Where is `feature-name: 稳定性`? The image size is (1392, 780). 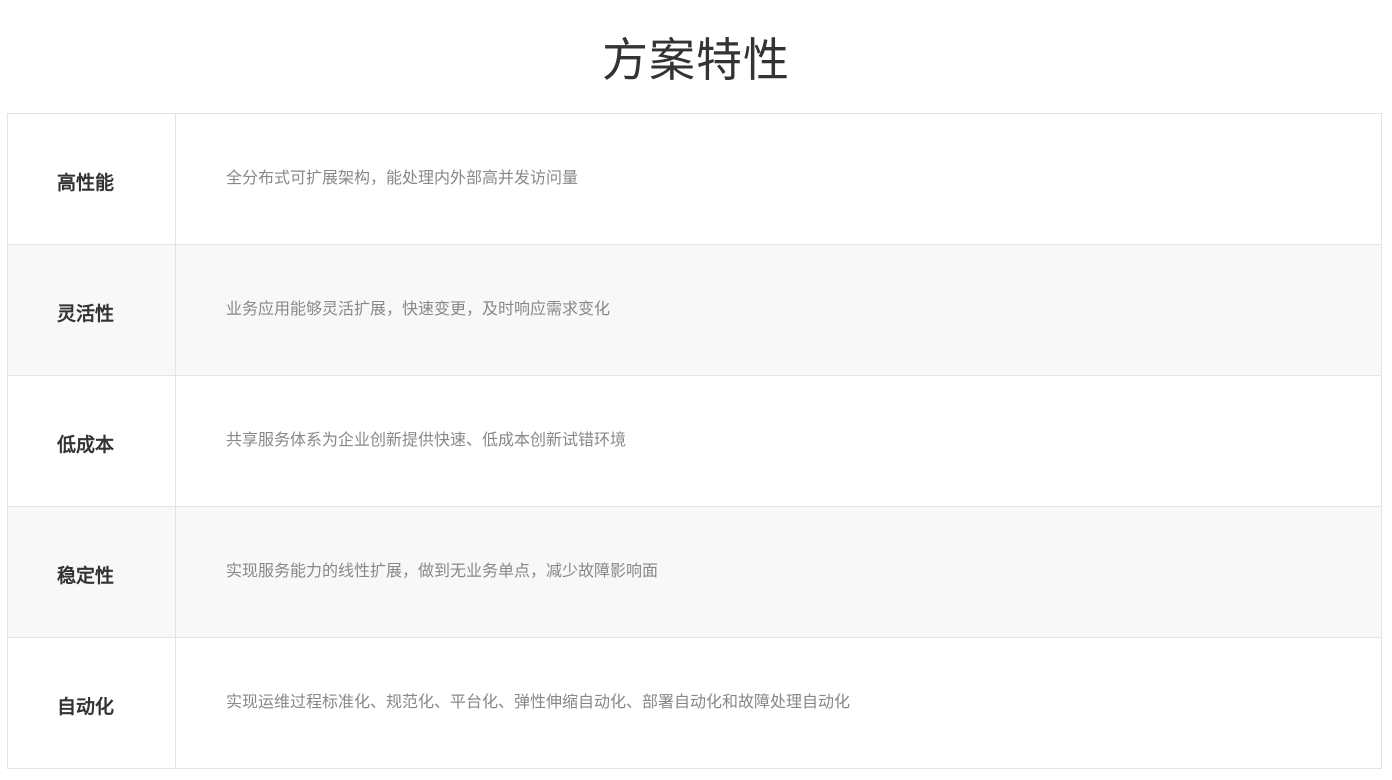 feature-name: 稳定性 is located at coordinates (85, 575).